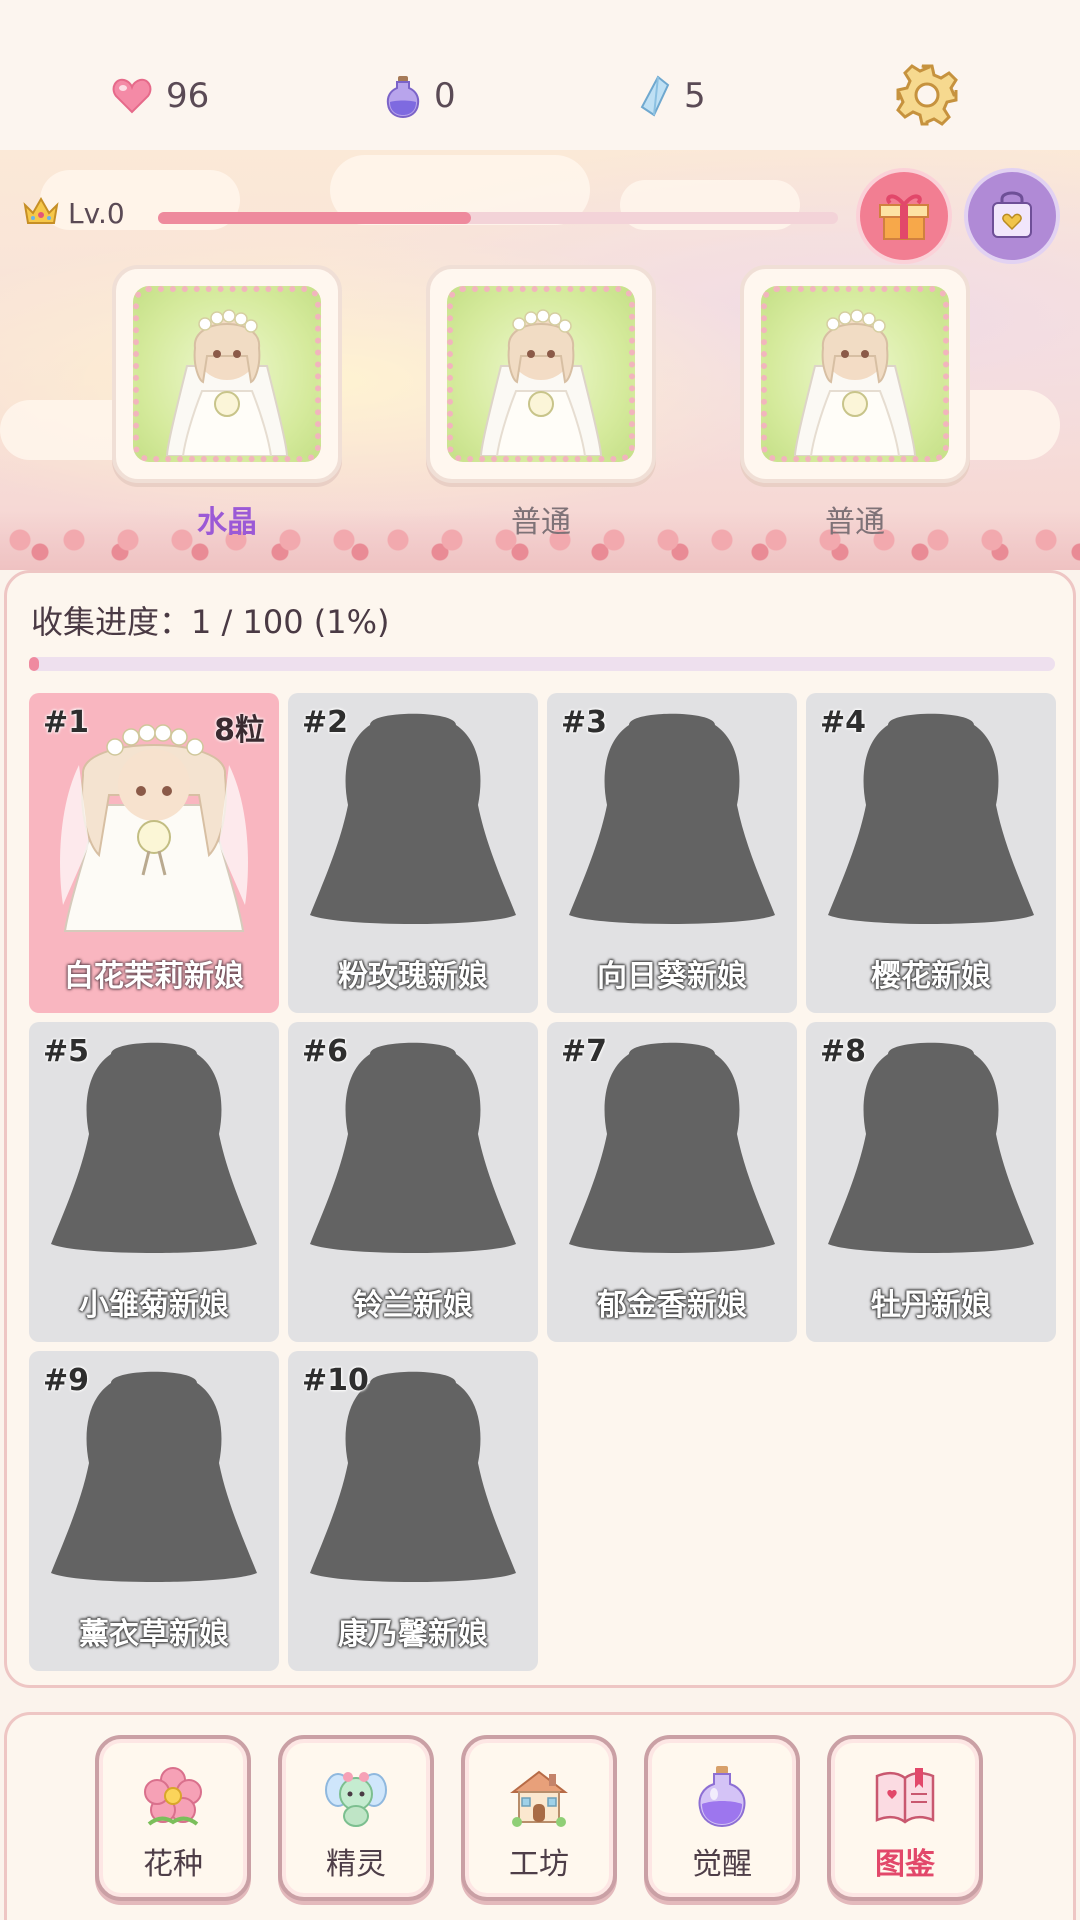 This screenshot has width=1080, height=1920. What do you see at coordinates (540, 75) in the screenshot?
I see `resource-bar: 96 0 5` at bounding box center [540, 75].